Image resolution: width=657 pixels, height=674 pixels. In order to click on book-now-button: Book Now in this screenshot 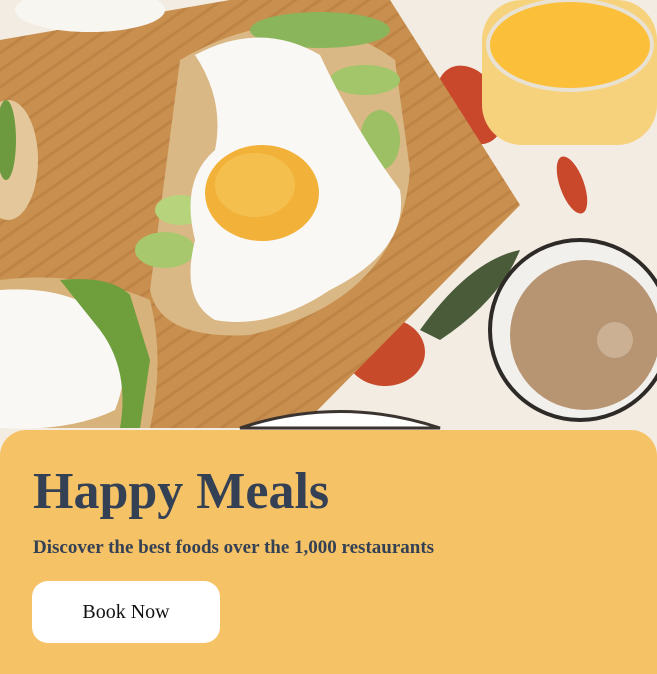, I will do `click(126, 612)`.